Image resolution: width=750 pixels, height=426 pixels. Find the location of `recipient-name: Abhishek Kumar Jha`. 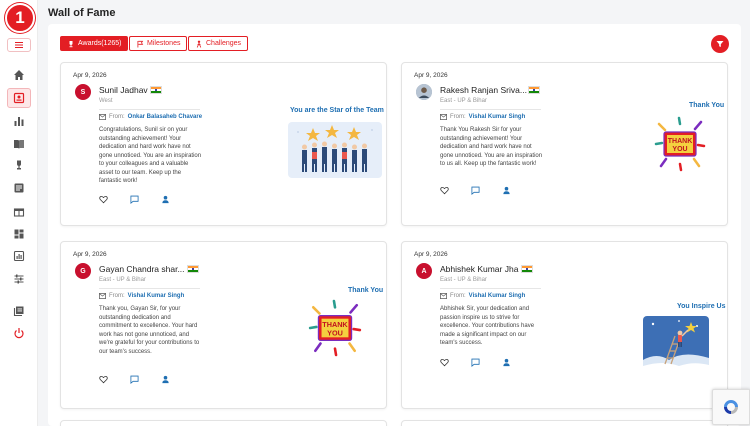

recipient-name: Abhishek Kumar Jha is located at coordinates (479, 269).